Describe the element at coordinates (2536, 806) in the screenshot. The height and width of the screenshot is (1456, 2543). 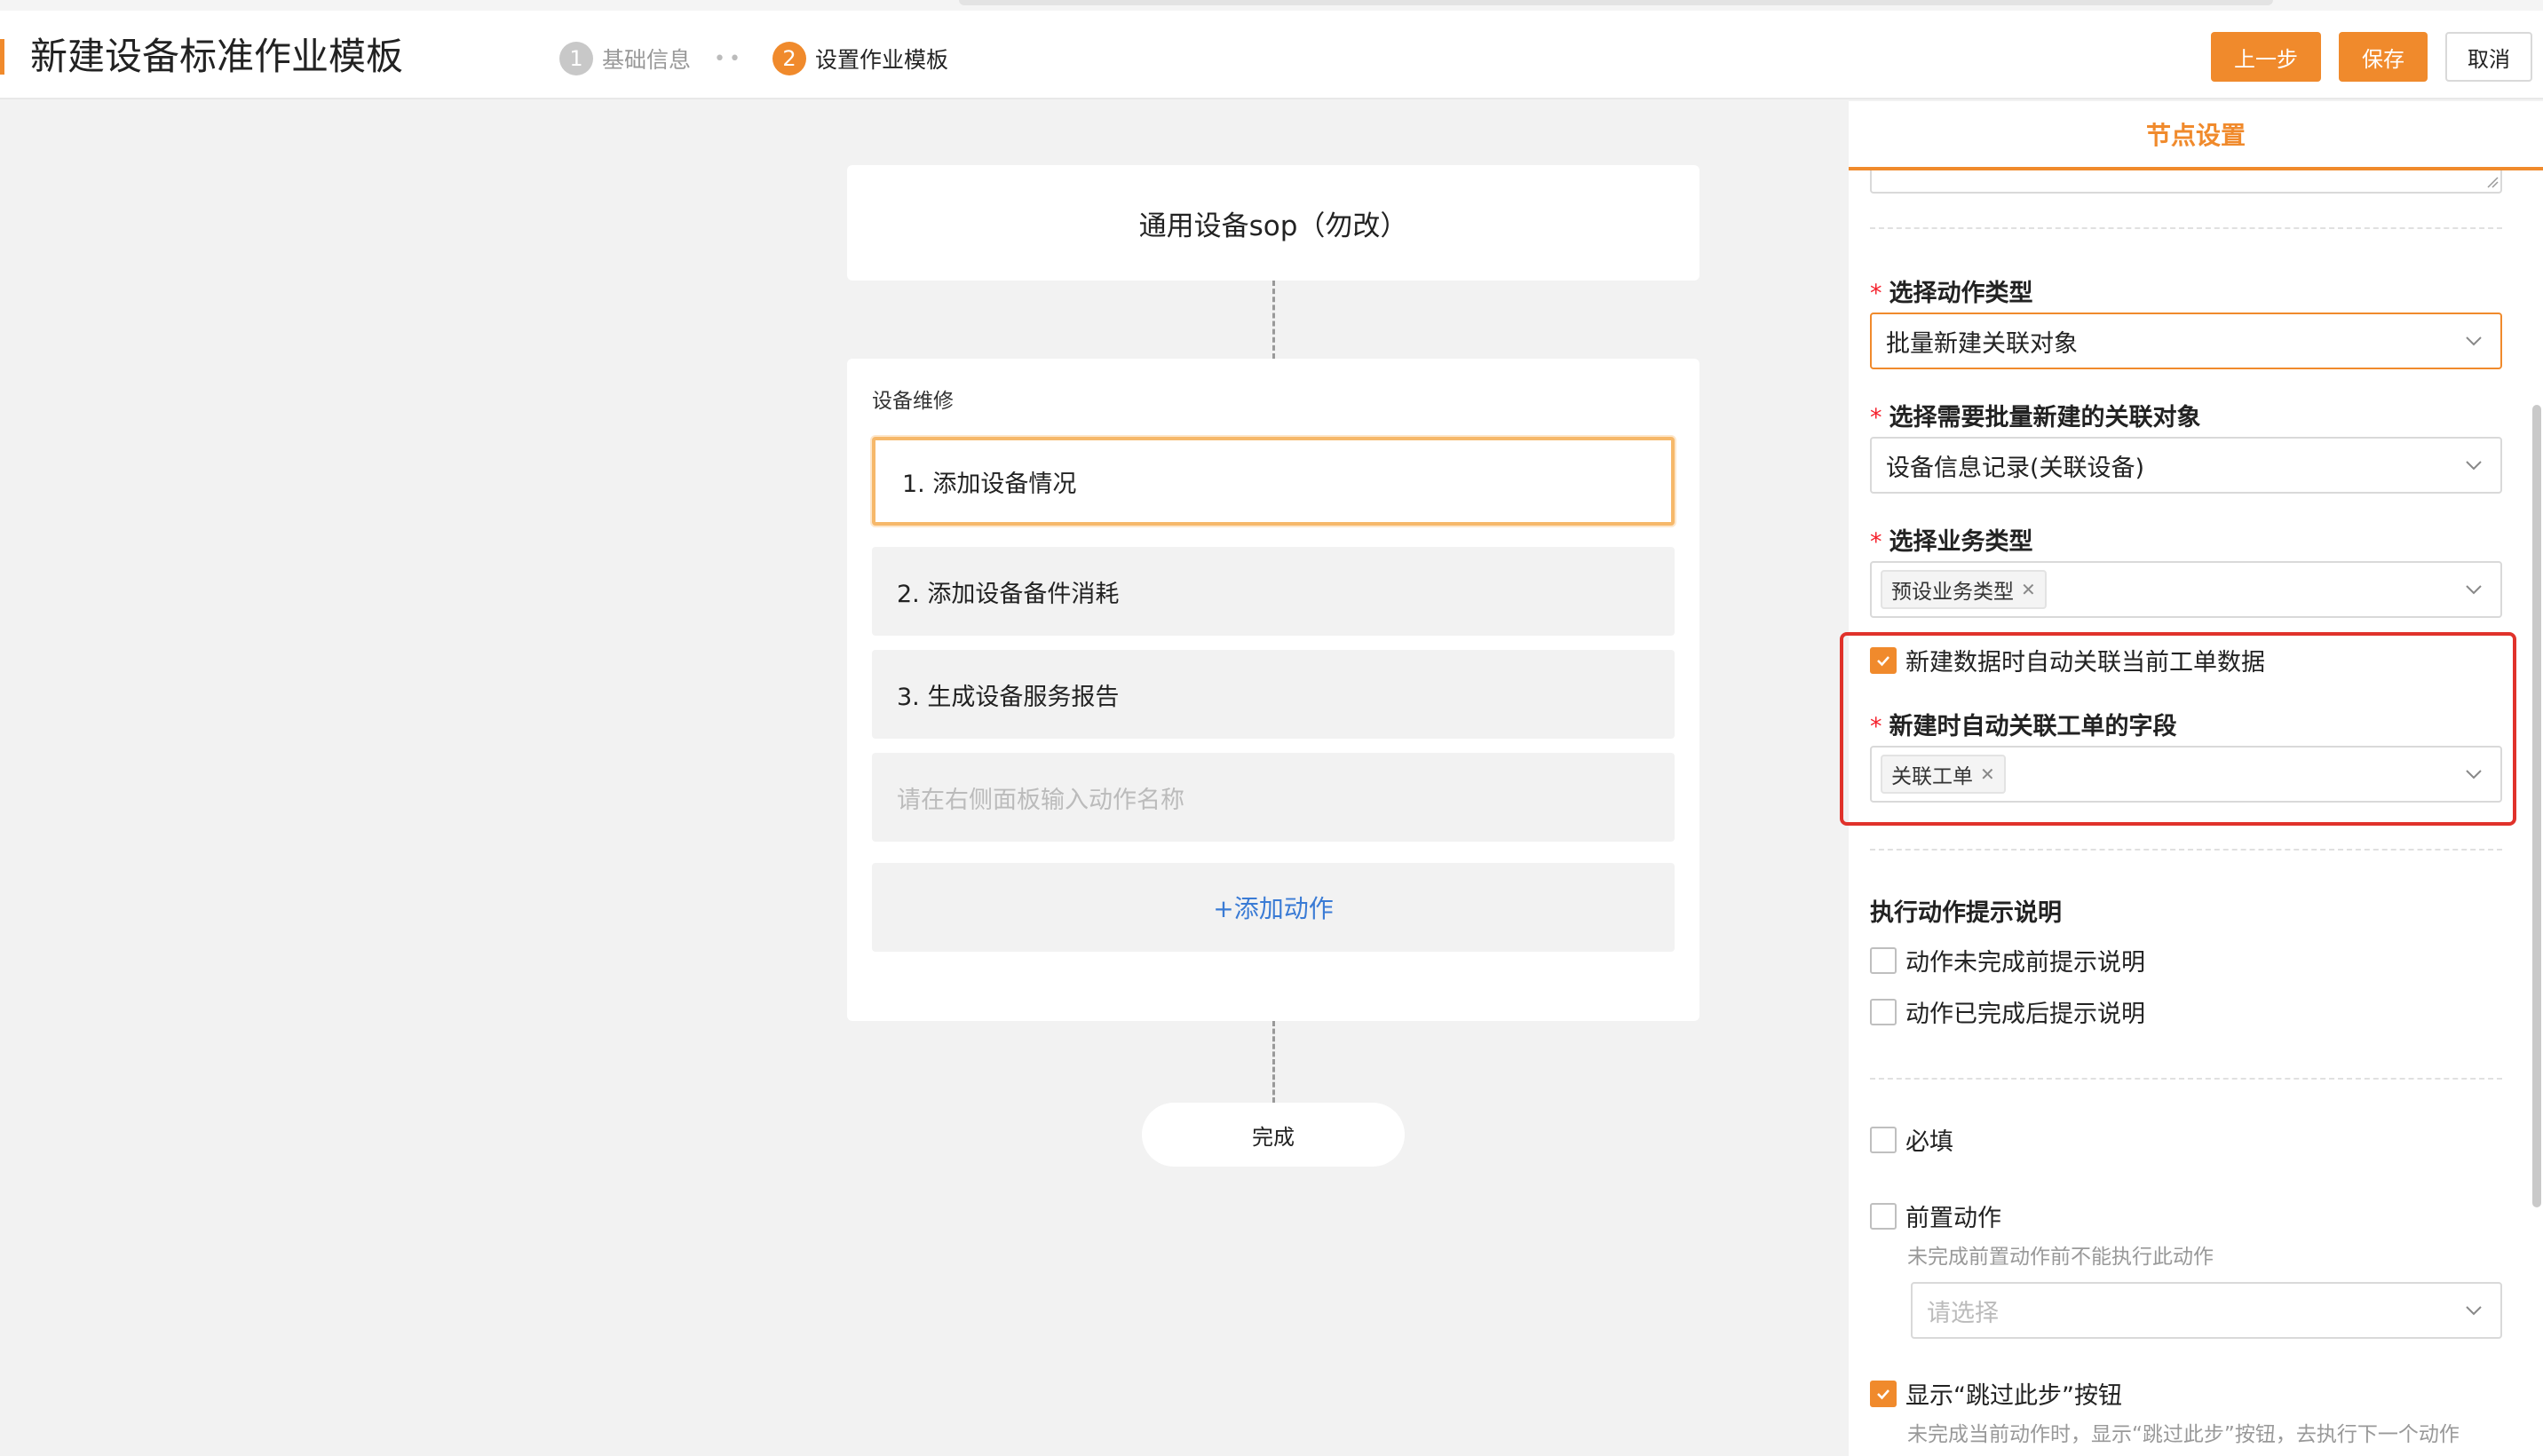
I see `panel-scrollbar` at that location.